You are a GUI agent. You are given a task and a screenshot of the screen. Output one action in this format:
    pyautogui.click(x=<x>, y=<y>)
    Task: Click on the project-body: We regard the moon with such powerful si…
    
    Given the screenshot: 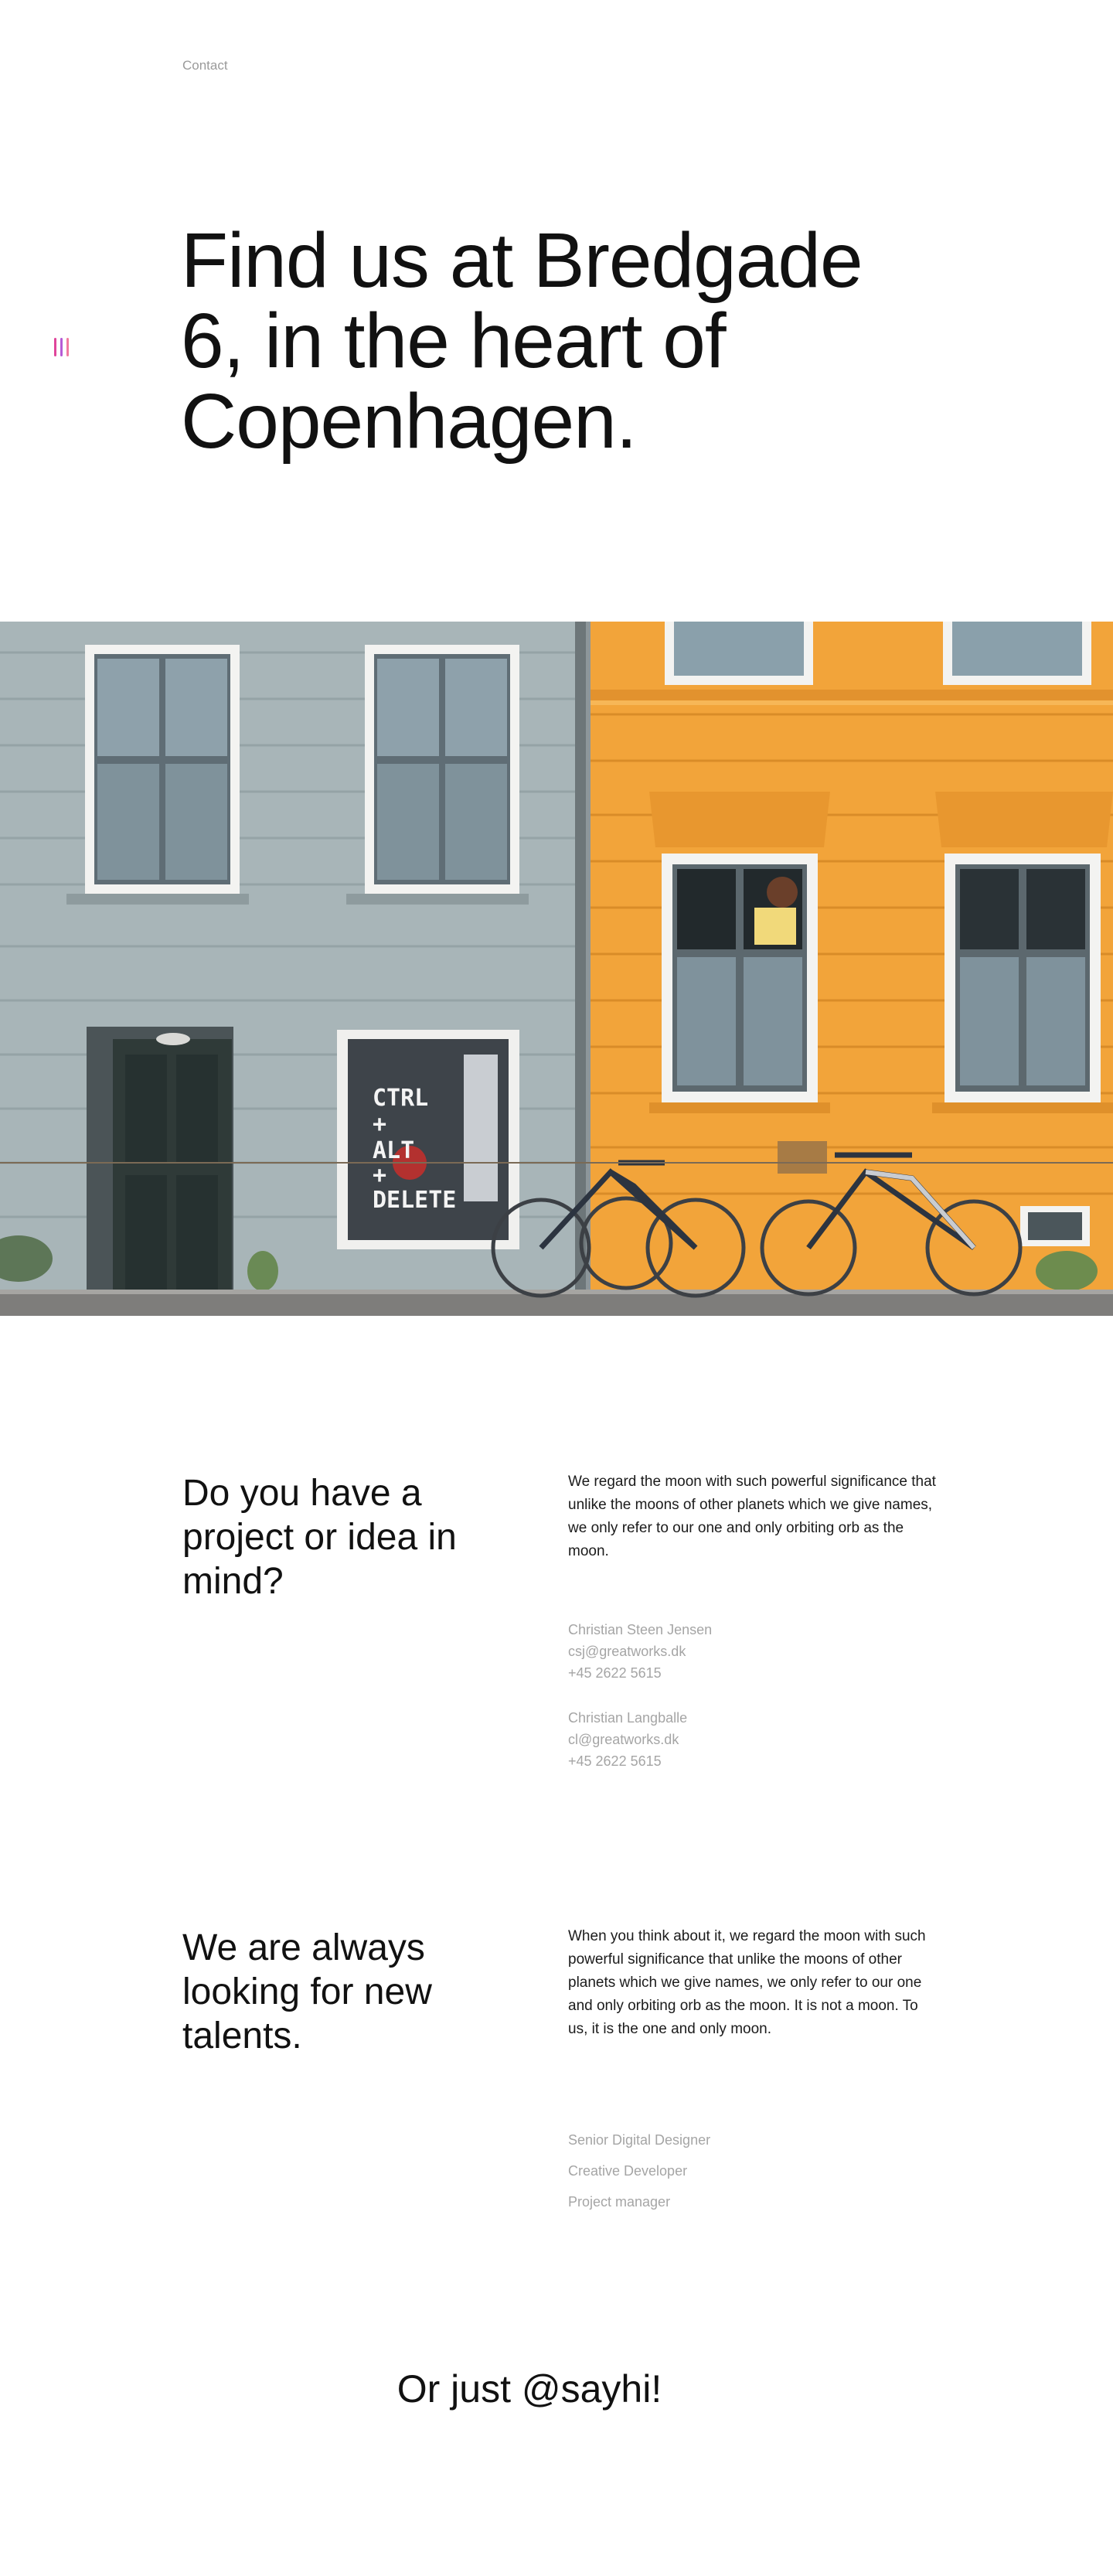 What is the action you would take?
    pyautogui.click(x=752, y=1516)
    